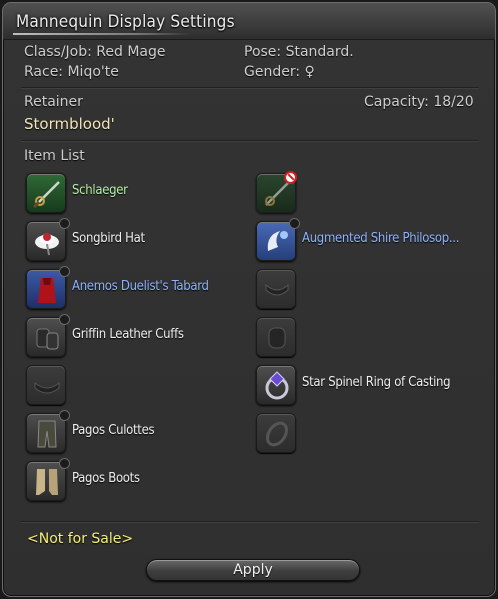 This screenshot has height=599, width=498. Describe the element at coordinates (125, 22) in the screenshot. I see `window-title: Mannequin Display Settings` at that location.